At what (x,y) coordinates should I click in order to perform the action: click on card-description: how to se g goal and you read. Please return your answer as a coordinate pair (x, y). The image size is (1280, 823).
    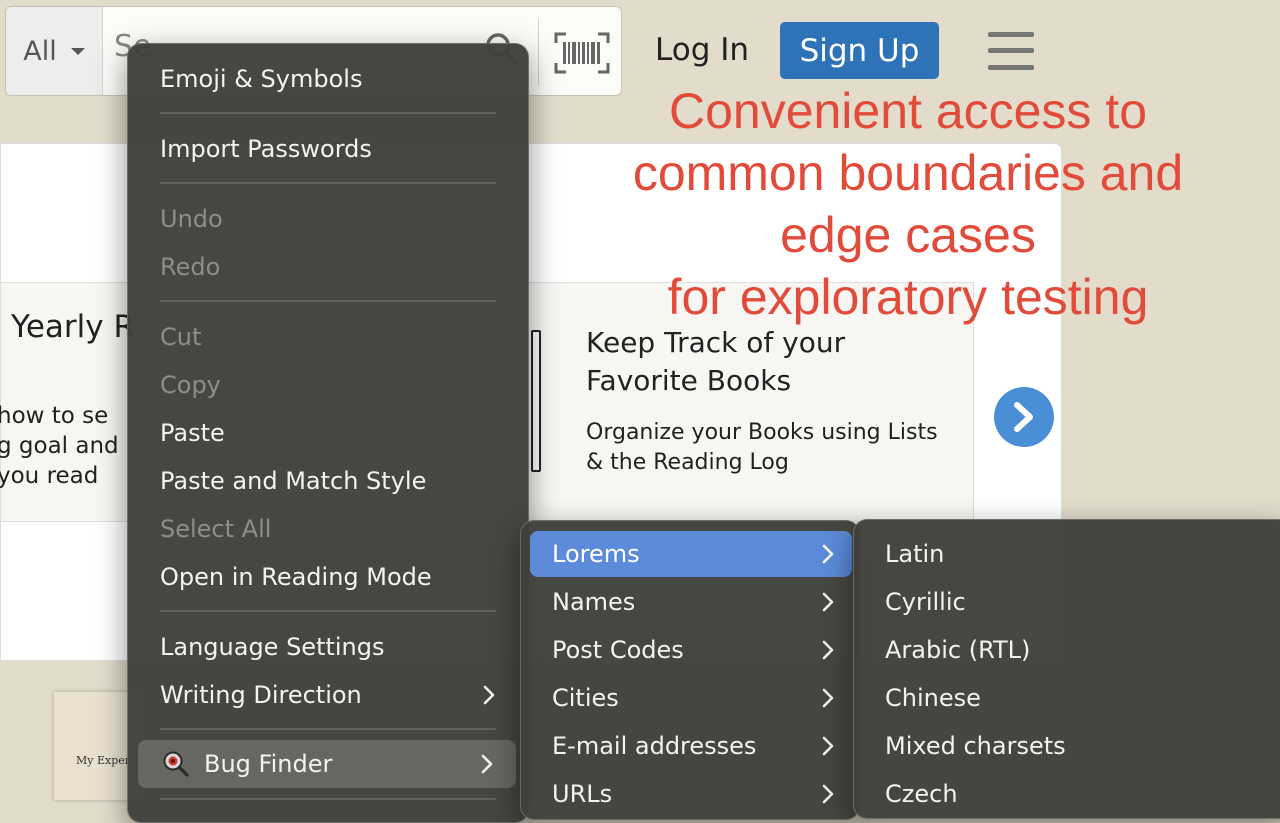
    Looking at the image, I should click on (59, 446).